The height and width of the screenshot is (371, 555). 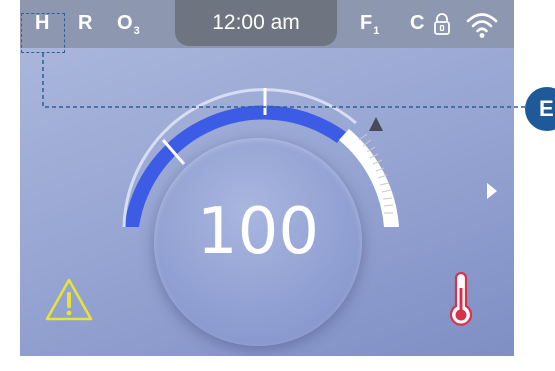 What do you see at coordinates (492, 191) in the screenshot?
I see `next-page-arrow-icon` at bounding box center [492, 191].